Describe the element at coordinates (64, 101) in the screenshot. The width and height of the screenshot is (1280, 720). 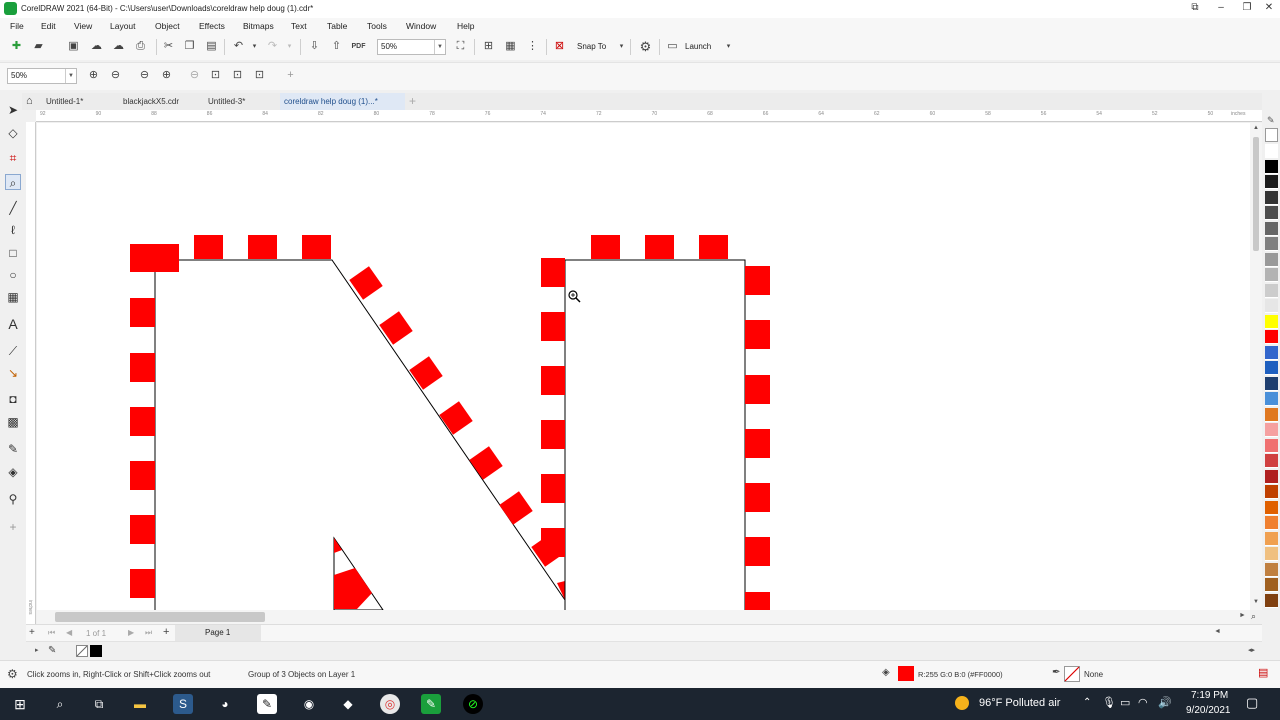
I see `tab-untitled-1: Untitled-1*` at that location.